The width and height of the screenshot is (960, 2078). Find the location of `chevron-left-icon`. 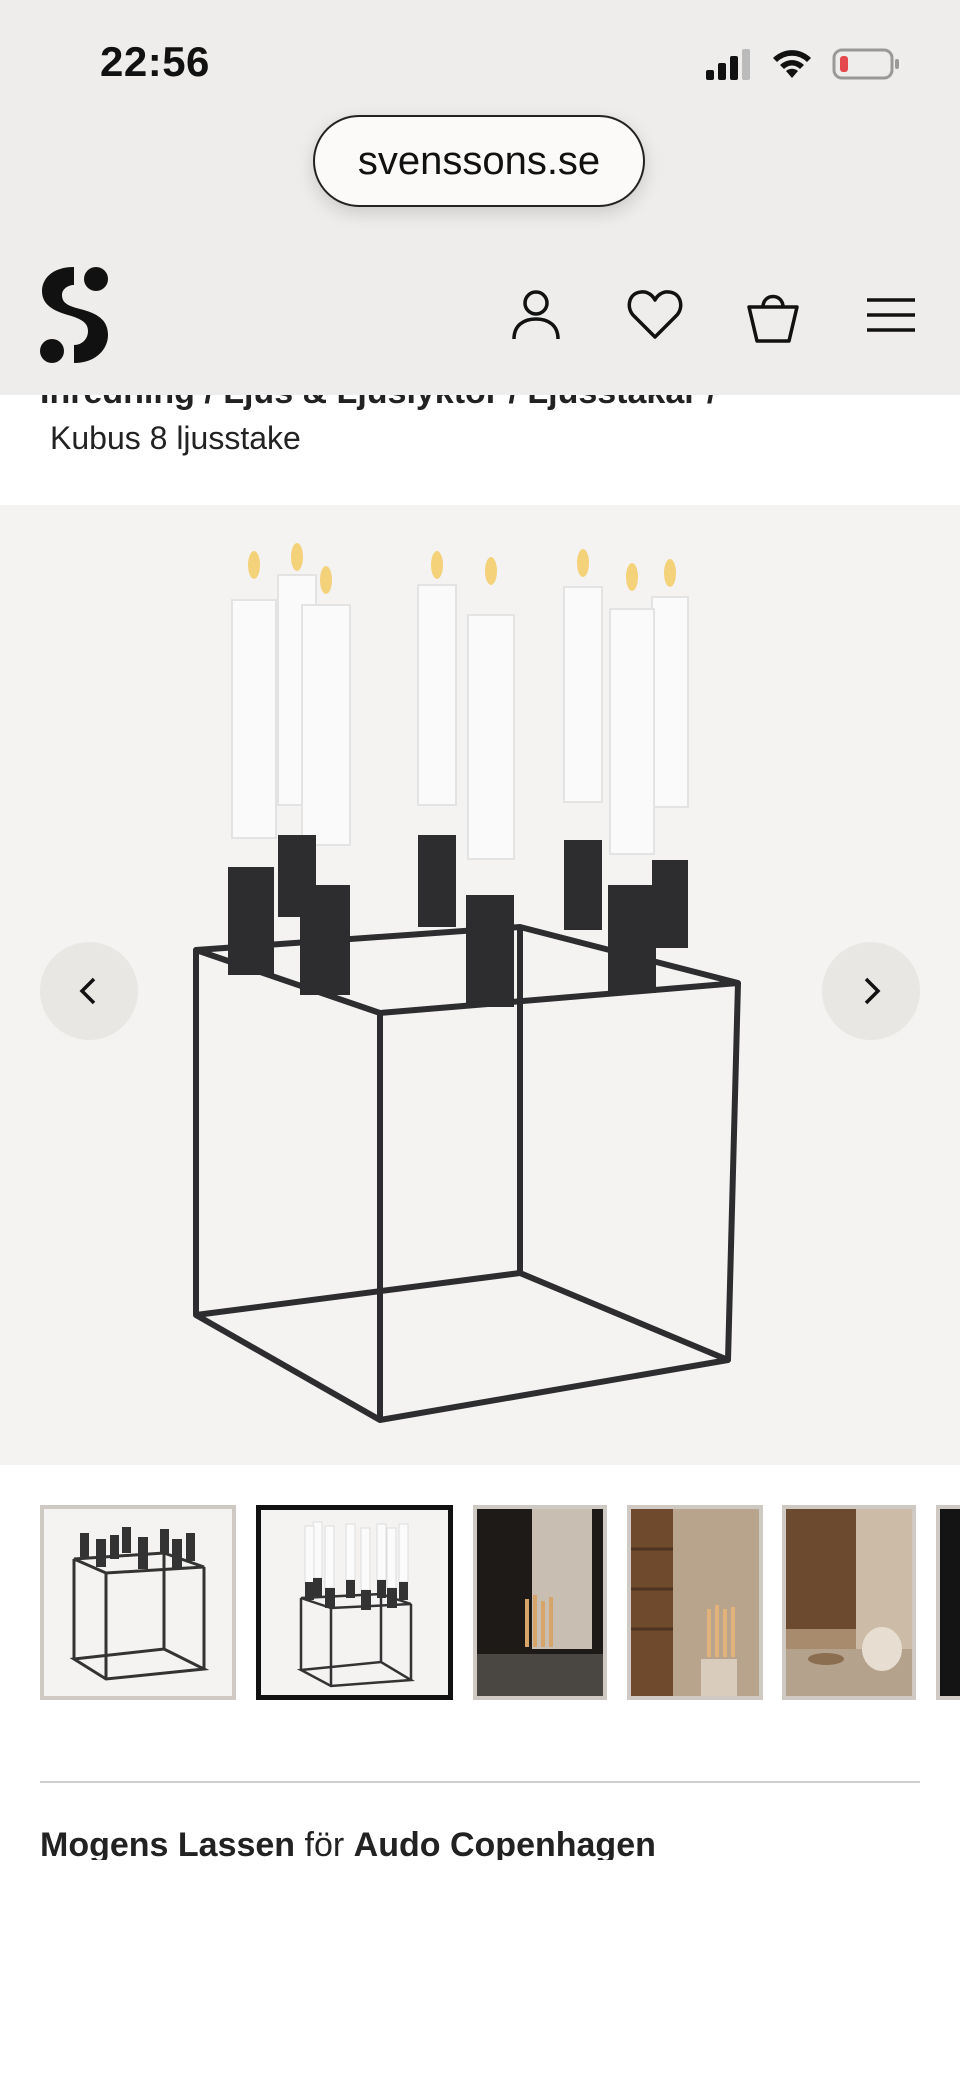

chevron-left-icon is located at coordinates (87, 991).